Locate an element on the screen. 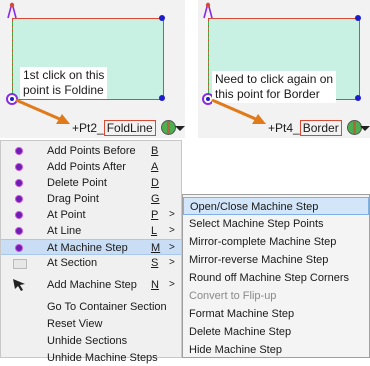 The height and width of the screenshot is (366, 370). left-caption: 1st click on this point is Foldine is located at coordinates (64, 83).